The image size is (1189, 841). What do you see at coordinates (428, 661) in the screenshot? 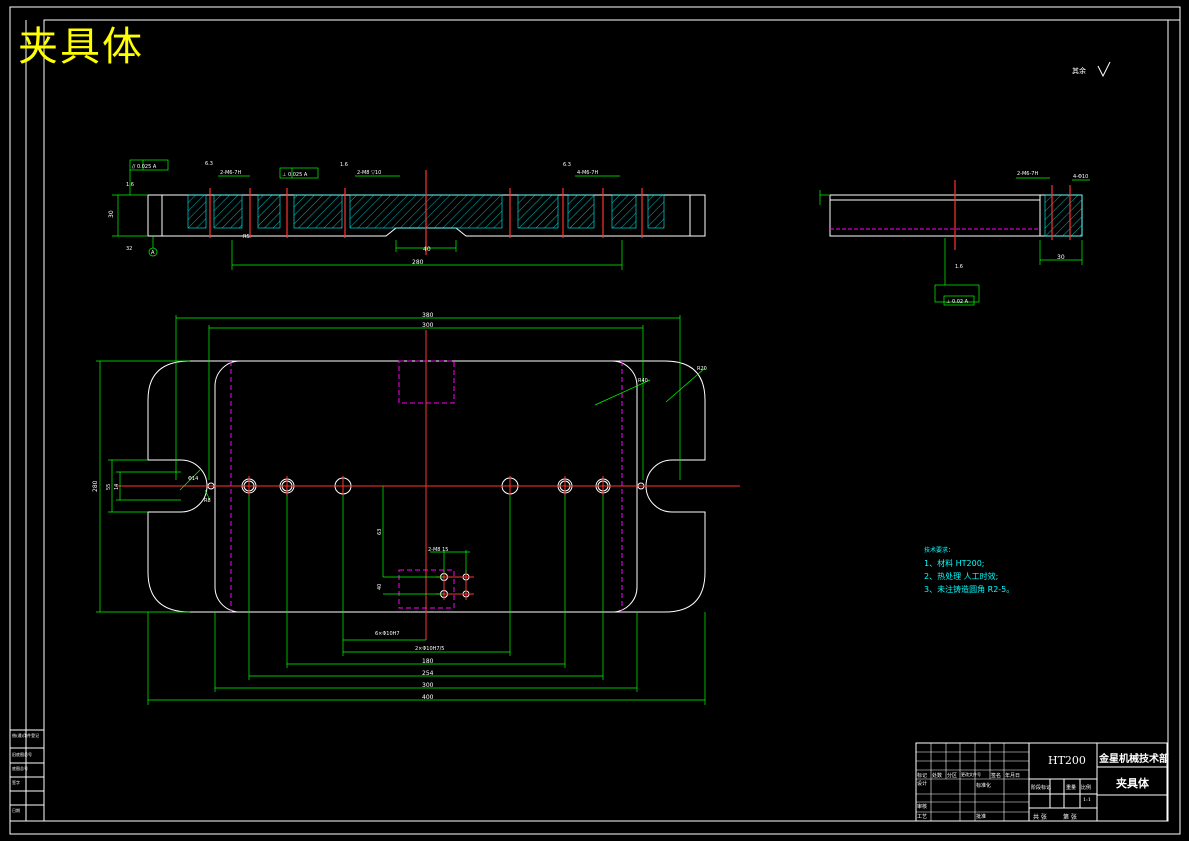
I see `svg-text: 180` at bounding box center [428, 661].